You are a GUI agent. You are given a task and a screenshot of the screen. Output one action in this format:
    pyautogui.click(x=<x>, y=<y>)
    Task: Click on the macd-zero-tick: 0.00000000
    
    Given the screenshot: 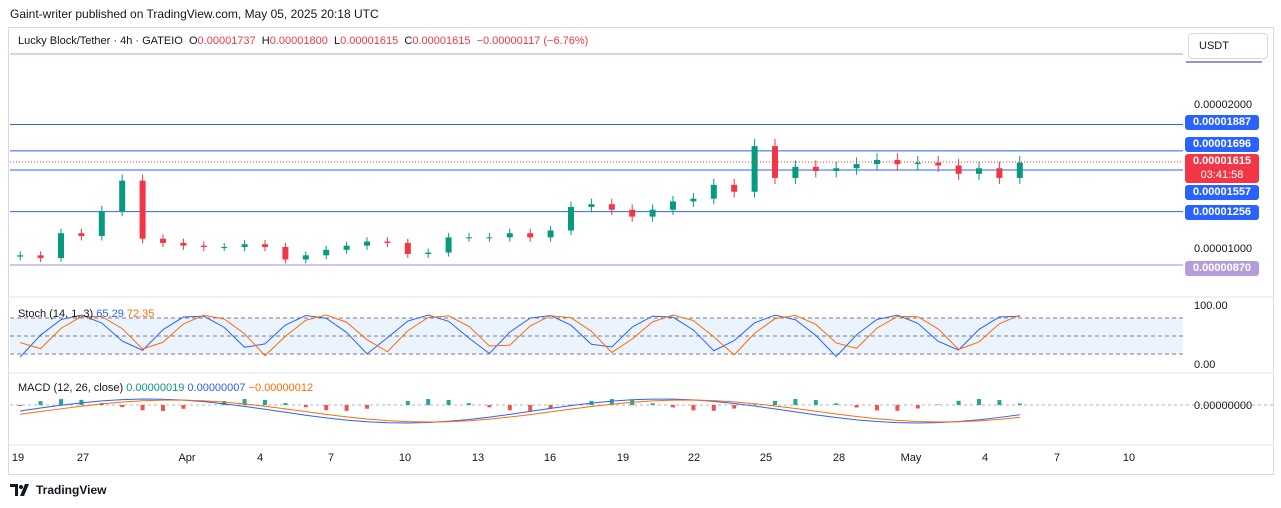 What is the action you would take?
    pyautogui.click(x=1223, y=406)
    